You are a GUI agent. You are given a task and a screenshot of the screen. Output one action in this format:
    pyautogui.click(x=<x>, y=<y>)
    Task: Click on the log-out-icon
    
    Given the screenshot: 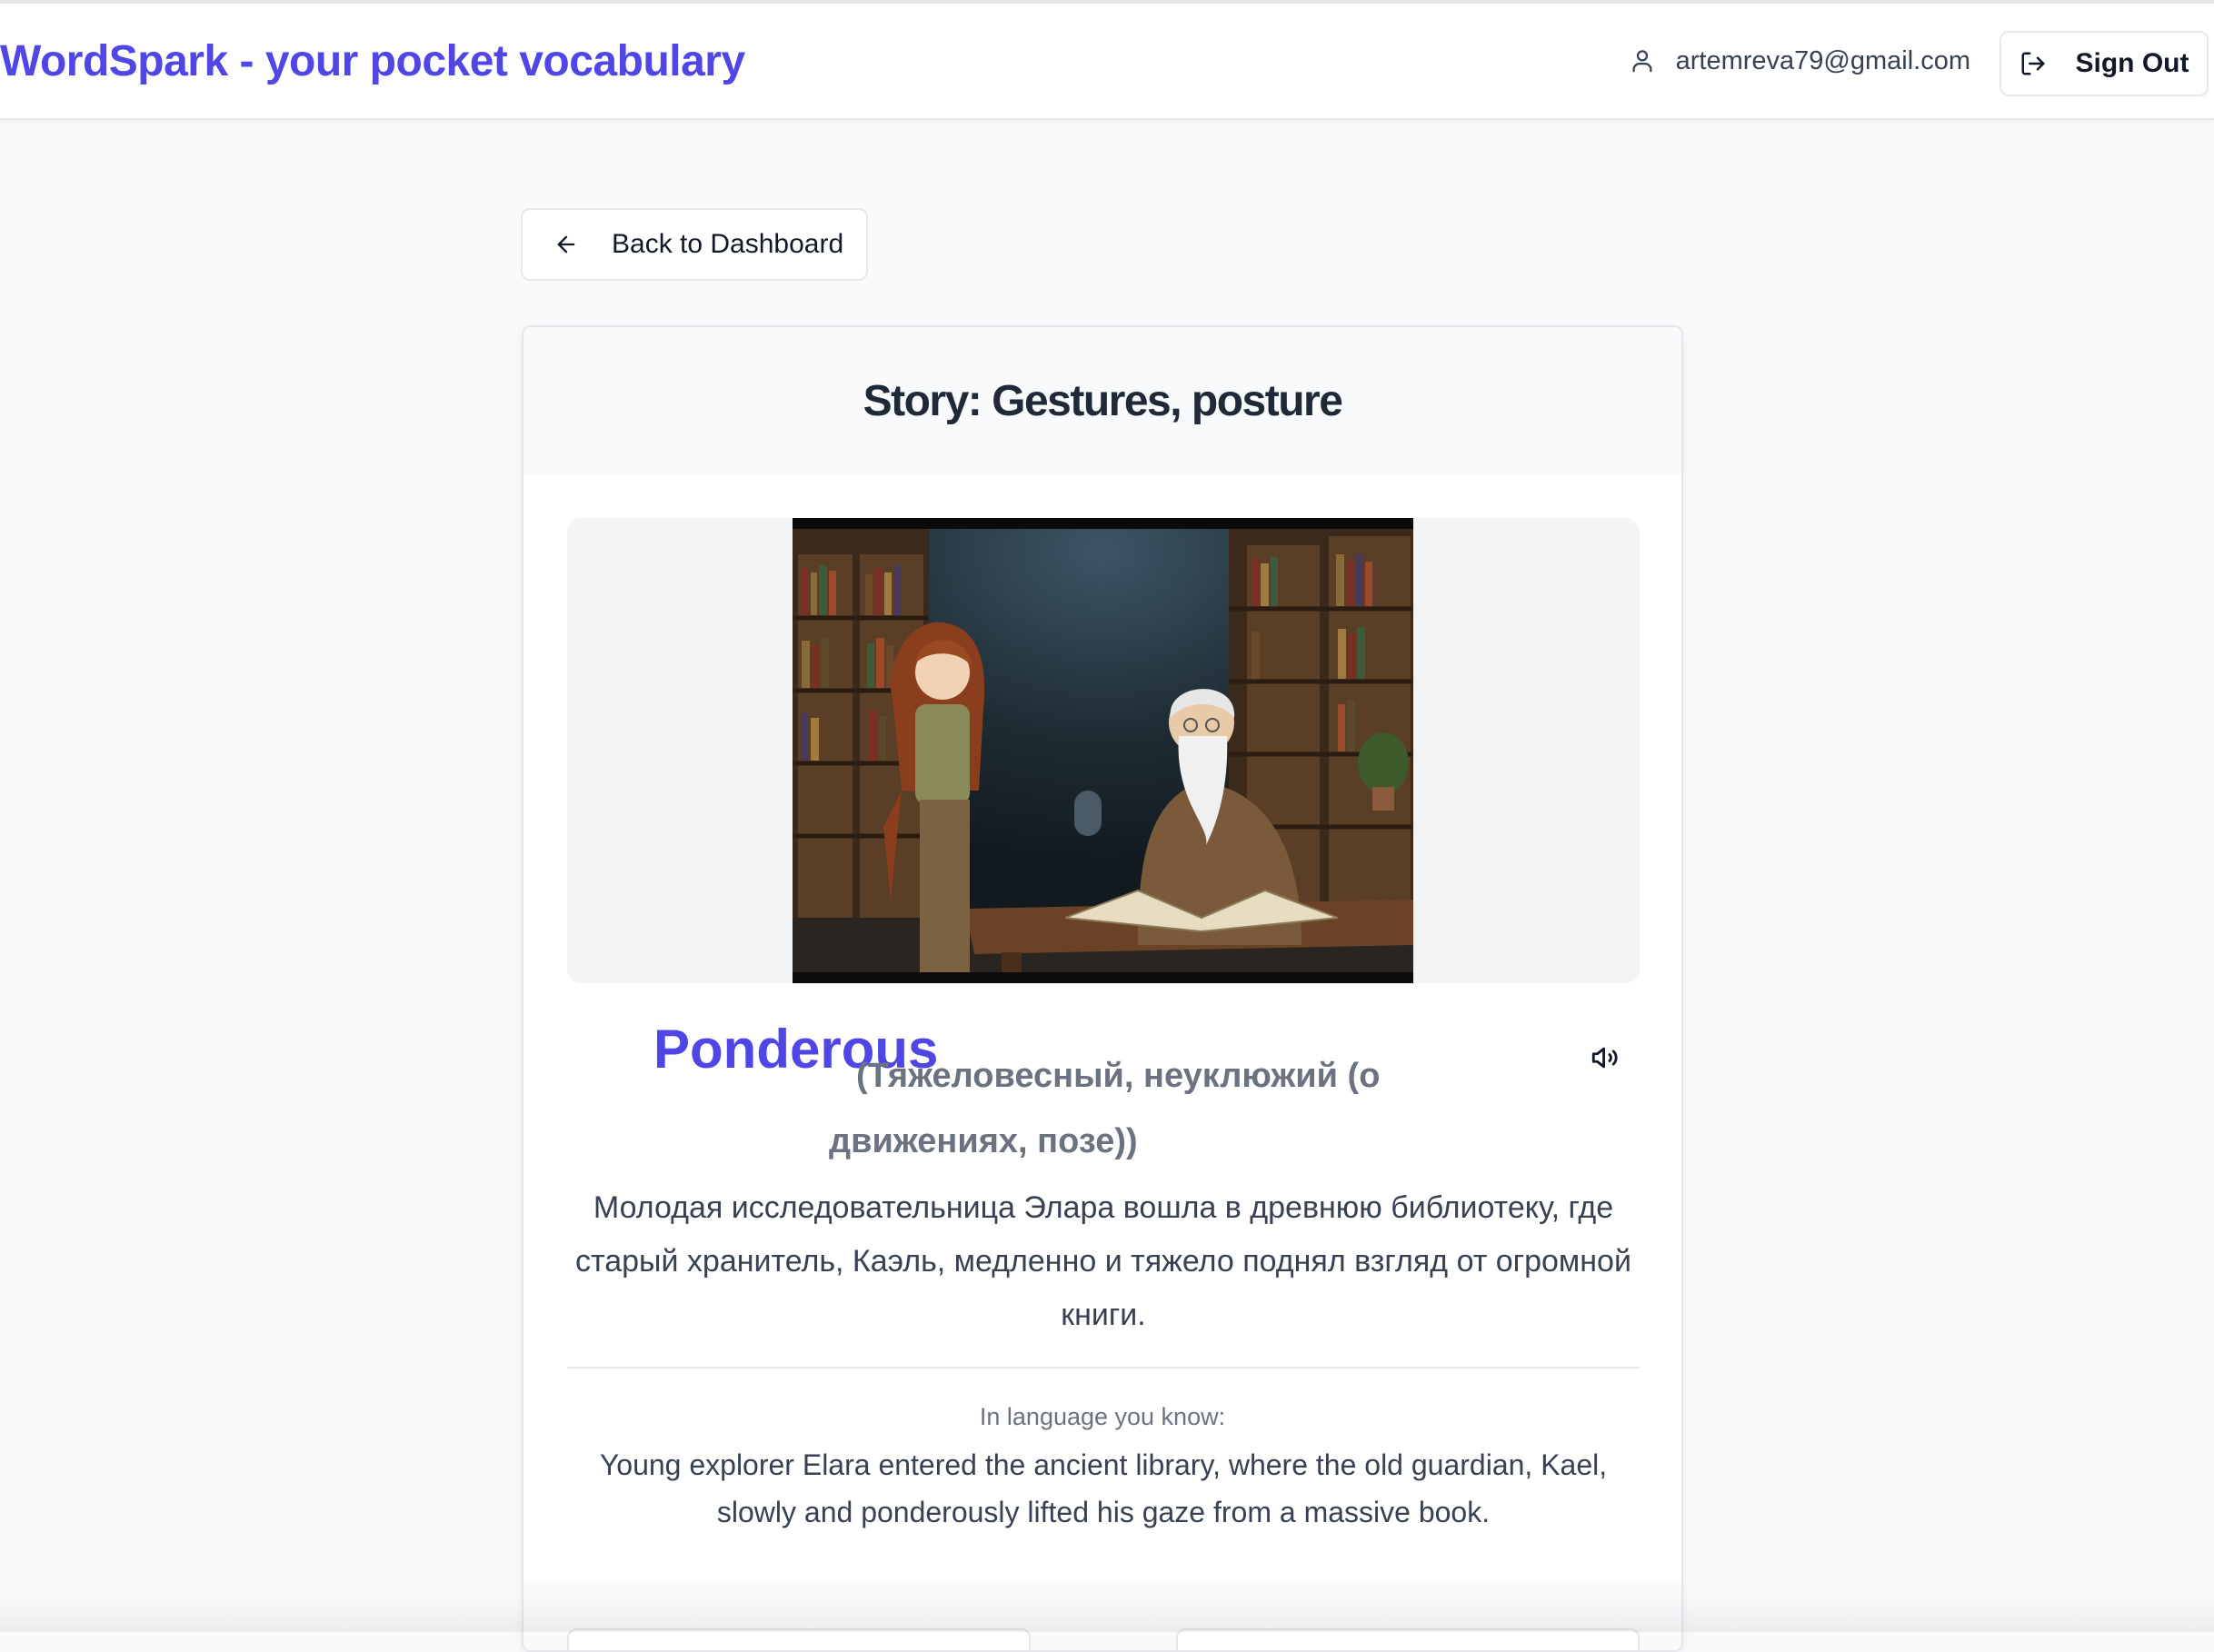 What is the action you would take?
    pyautogui.click(x=2035, y=63)
    